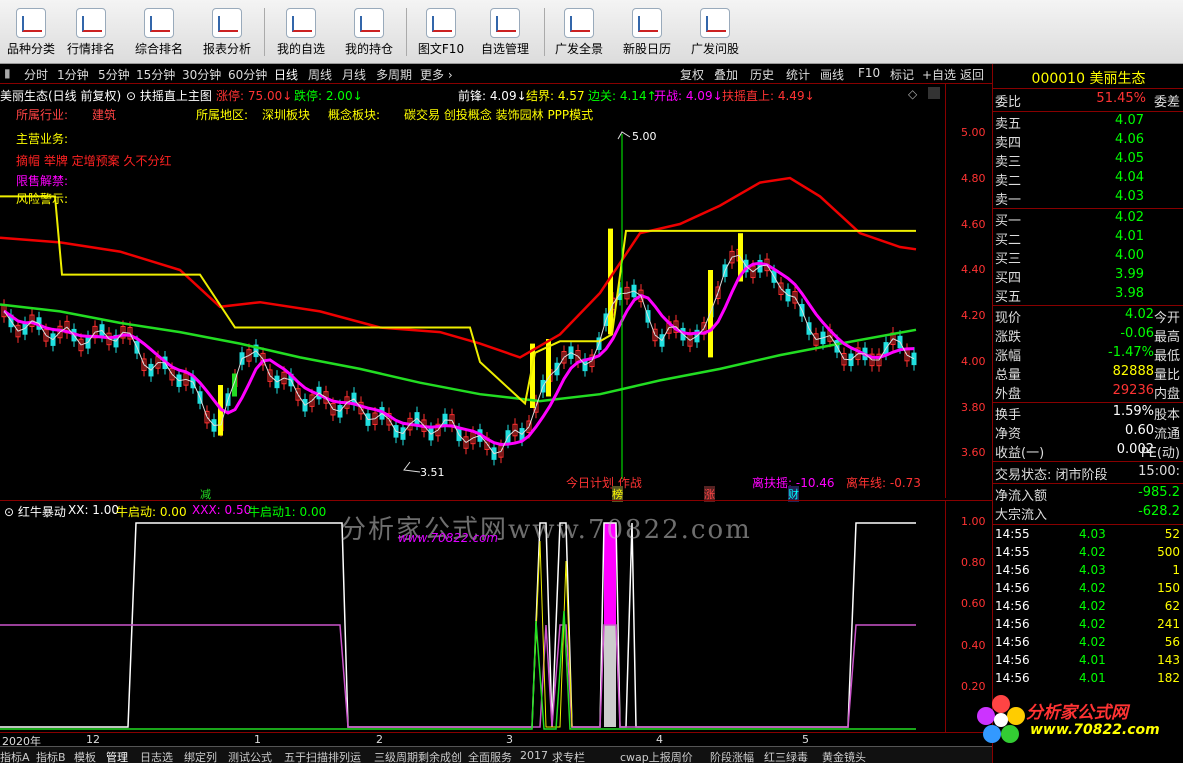 The width and height of the screenshot is (1183, 763). Describe the element at coordinates (1020, 453) in the screenshot. I see `stat2-row-label: 收益(一)` at that location.